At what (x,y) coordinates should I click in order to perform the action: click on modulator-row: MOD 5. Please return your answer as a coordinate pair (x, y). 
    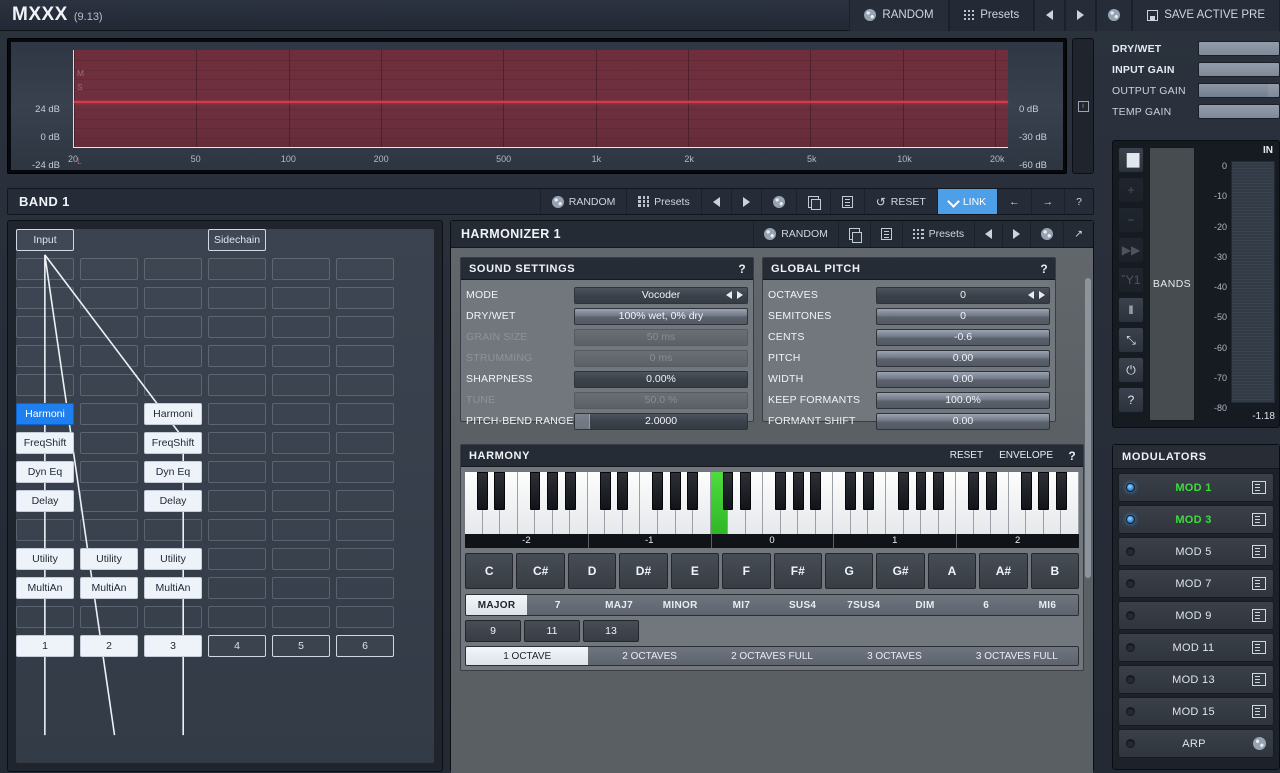
    Looking at the image, I should click on (1196, 551).